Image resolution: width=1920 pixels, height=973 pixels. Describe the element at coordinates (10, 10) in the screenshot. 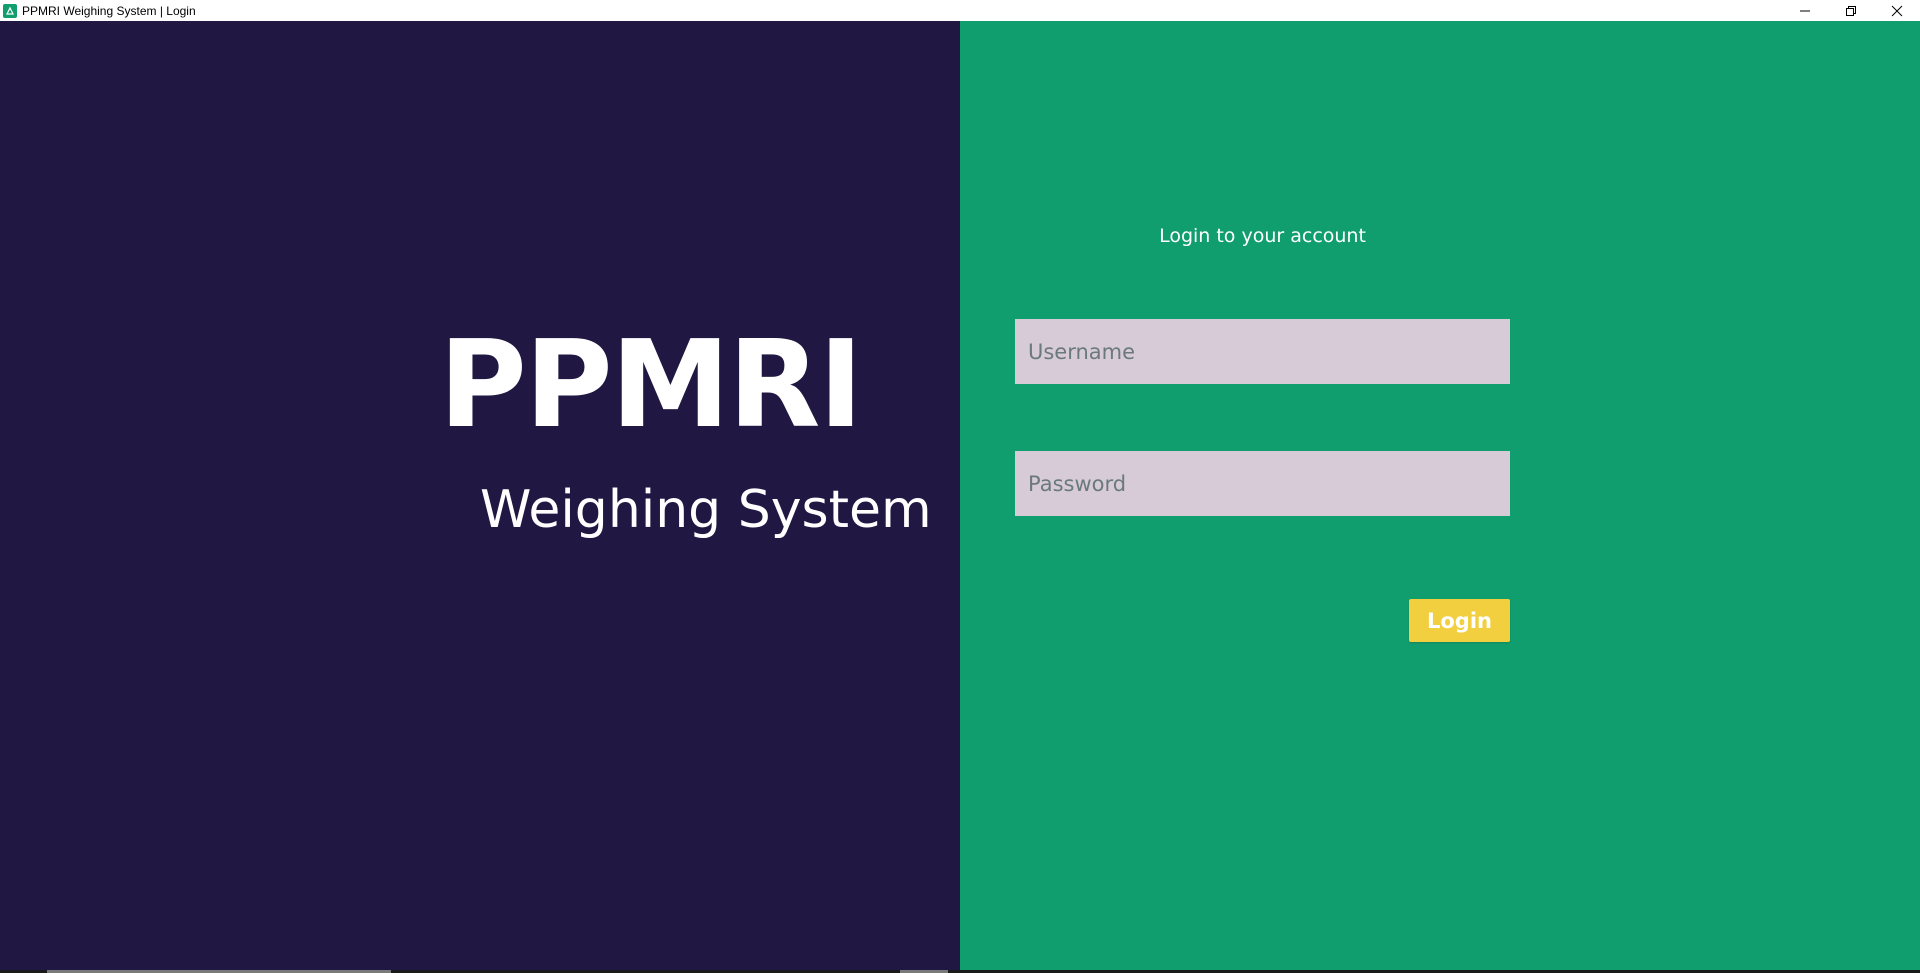

I see `app-icon` at that location.